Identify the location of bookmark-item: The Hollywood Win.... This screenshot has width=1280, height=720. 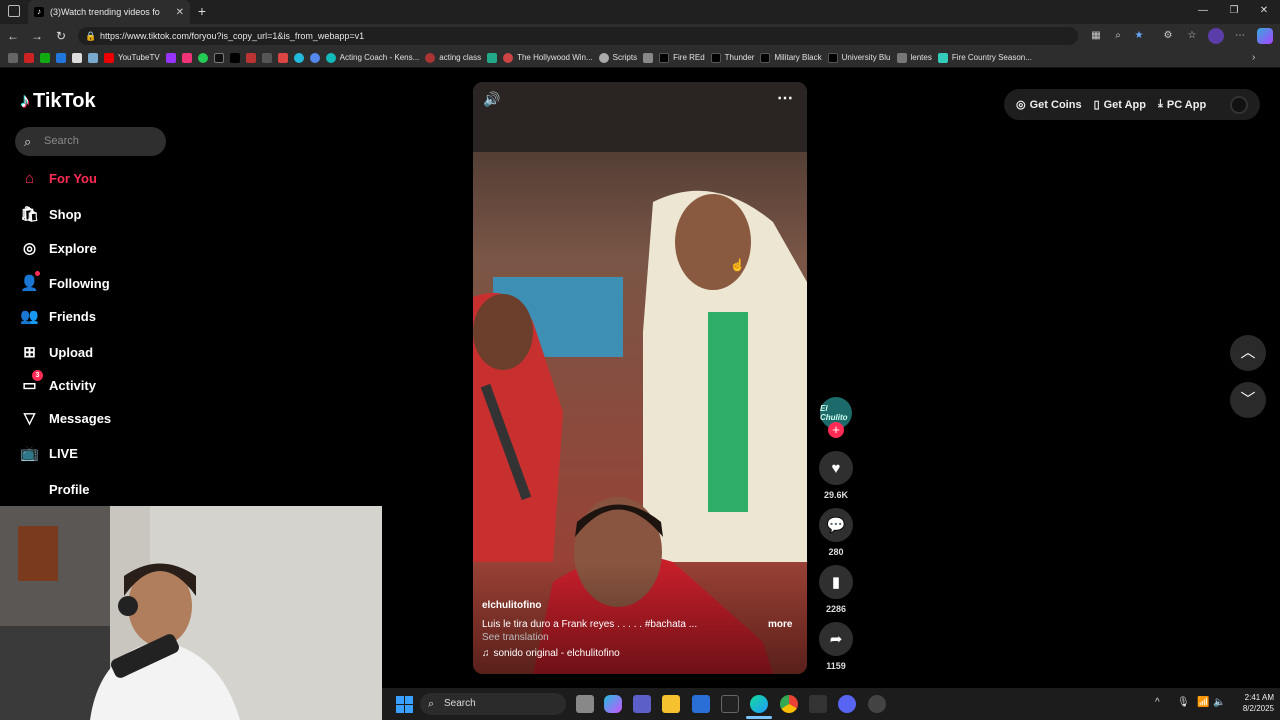
(548, 57).